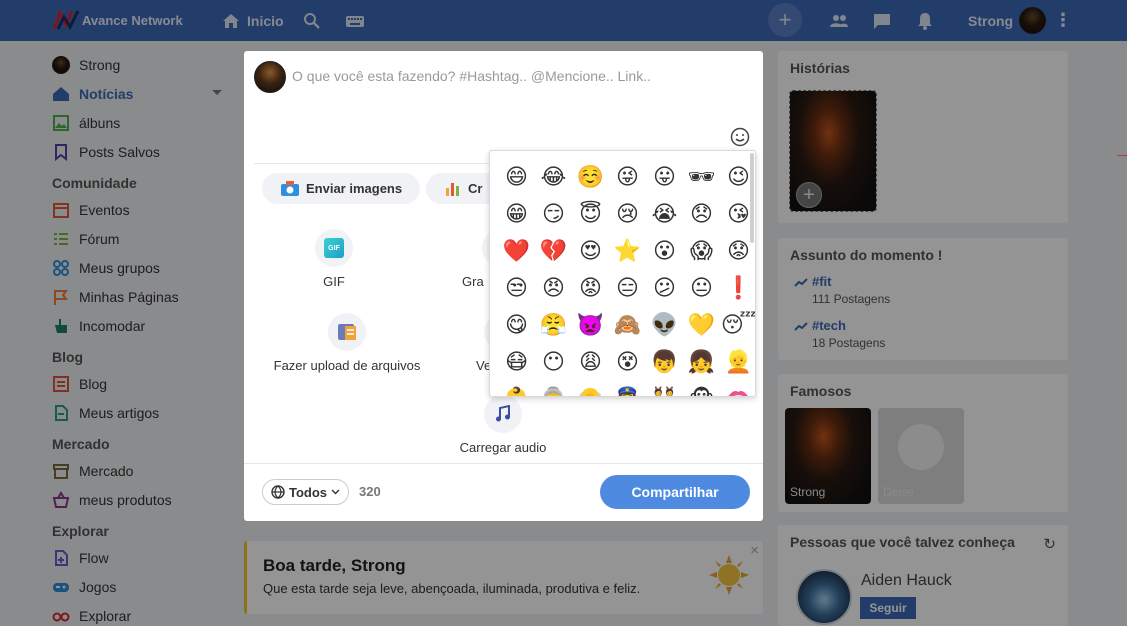  What do you see at coordinates (701, 288) in the screenshot?
I see `emoji-option: 😐` at bounding box center [701, 288].